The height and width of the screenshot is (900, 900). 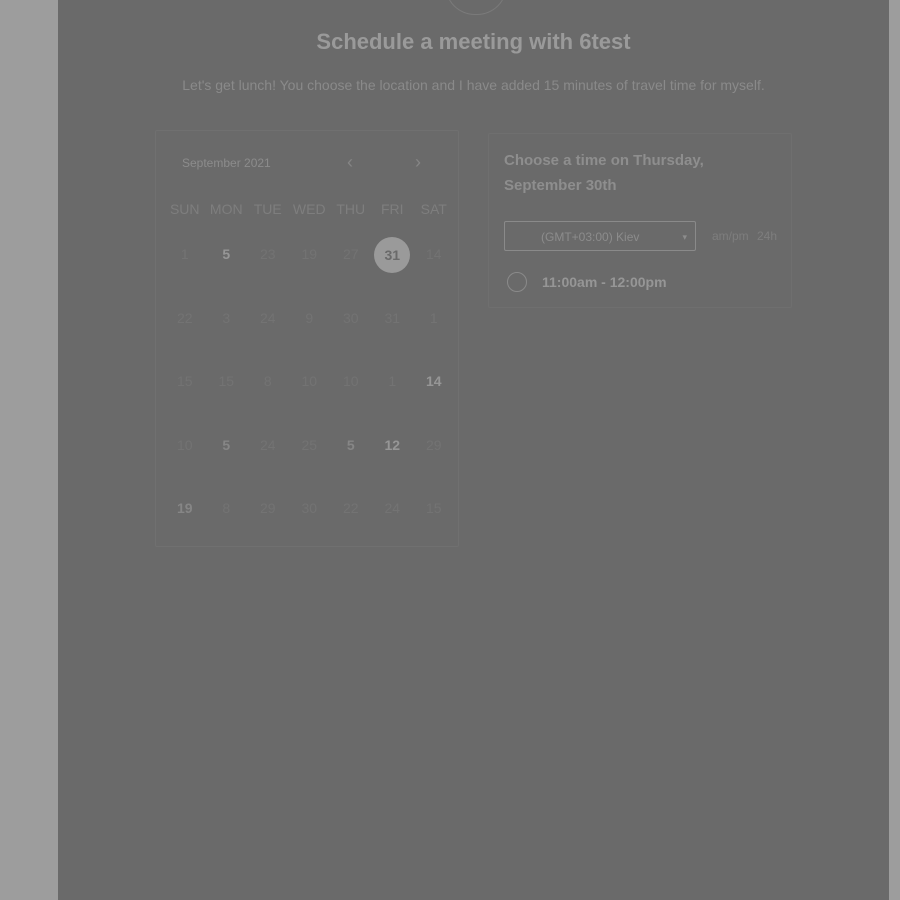 What do you see at coordinates (767, 236) in the screenshot?
I see `format-24h-toggle: 24h` at bounding box center [767, 236].